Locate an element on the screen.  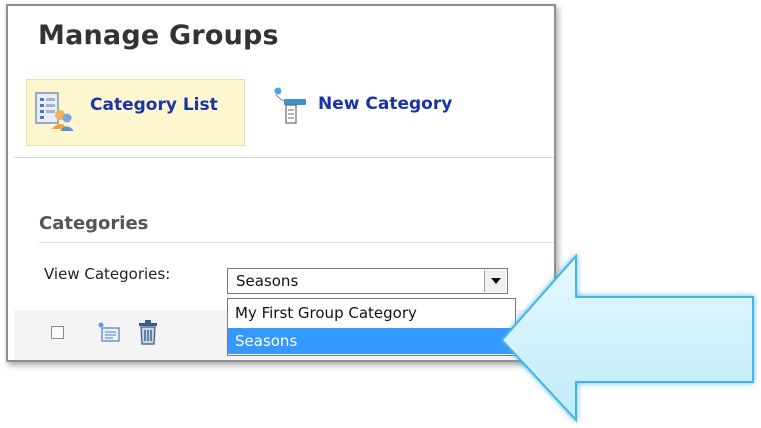
category-list-label: Category List is located at coordinates (154, 105).